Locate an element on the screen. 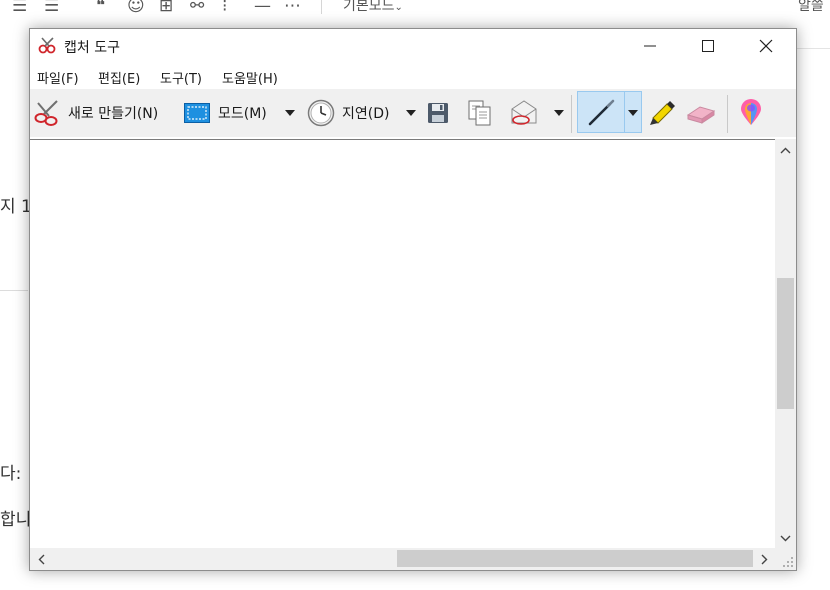  maximize-icon is located at coordinates (708, 46).